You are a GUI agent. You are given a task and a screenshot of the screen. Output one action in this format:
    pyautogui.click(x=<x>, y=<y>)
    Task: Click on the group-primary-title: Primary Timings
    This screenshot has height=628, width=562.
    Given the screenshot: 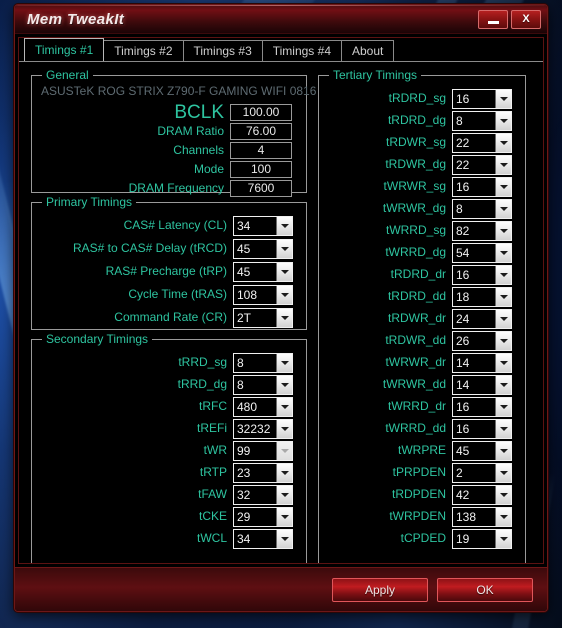 What is the action you would take?
    pyautogui.click(x=89, y=202)
    